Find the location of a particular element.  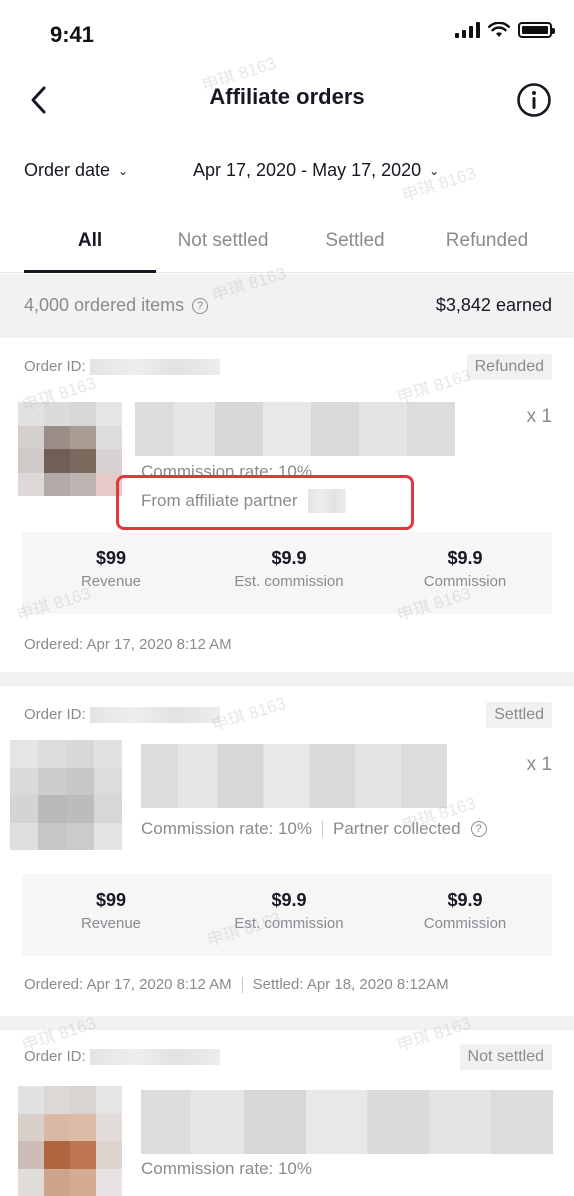

order-date-dropdown: Order date ⌄ is located at coordinates (76, 170).